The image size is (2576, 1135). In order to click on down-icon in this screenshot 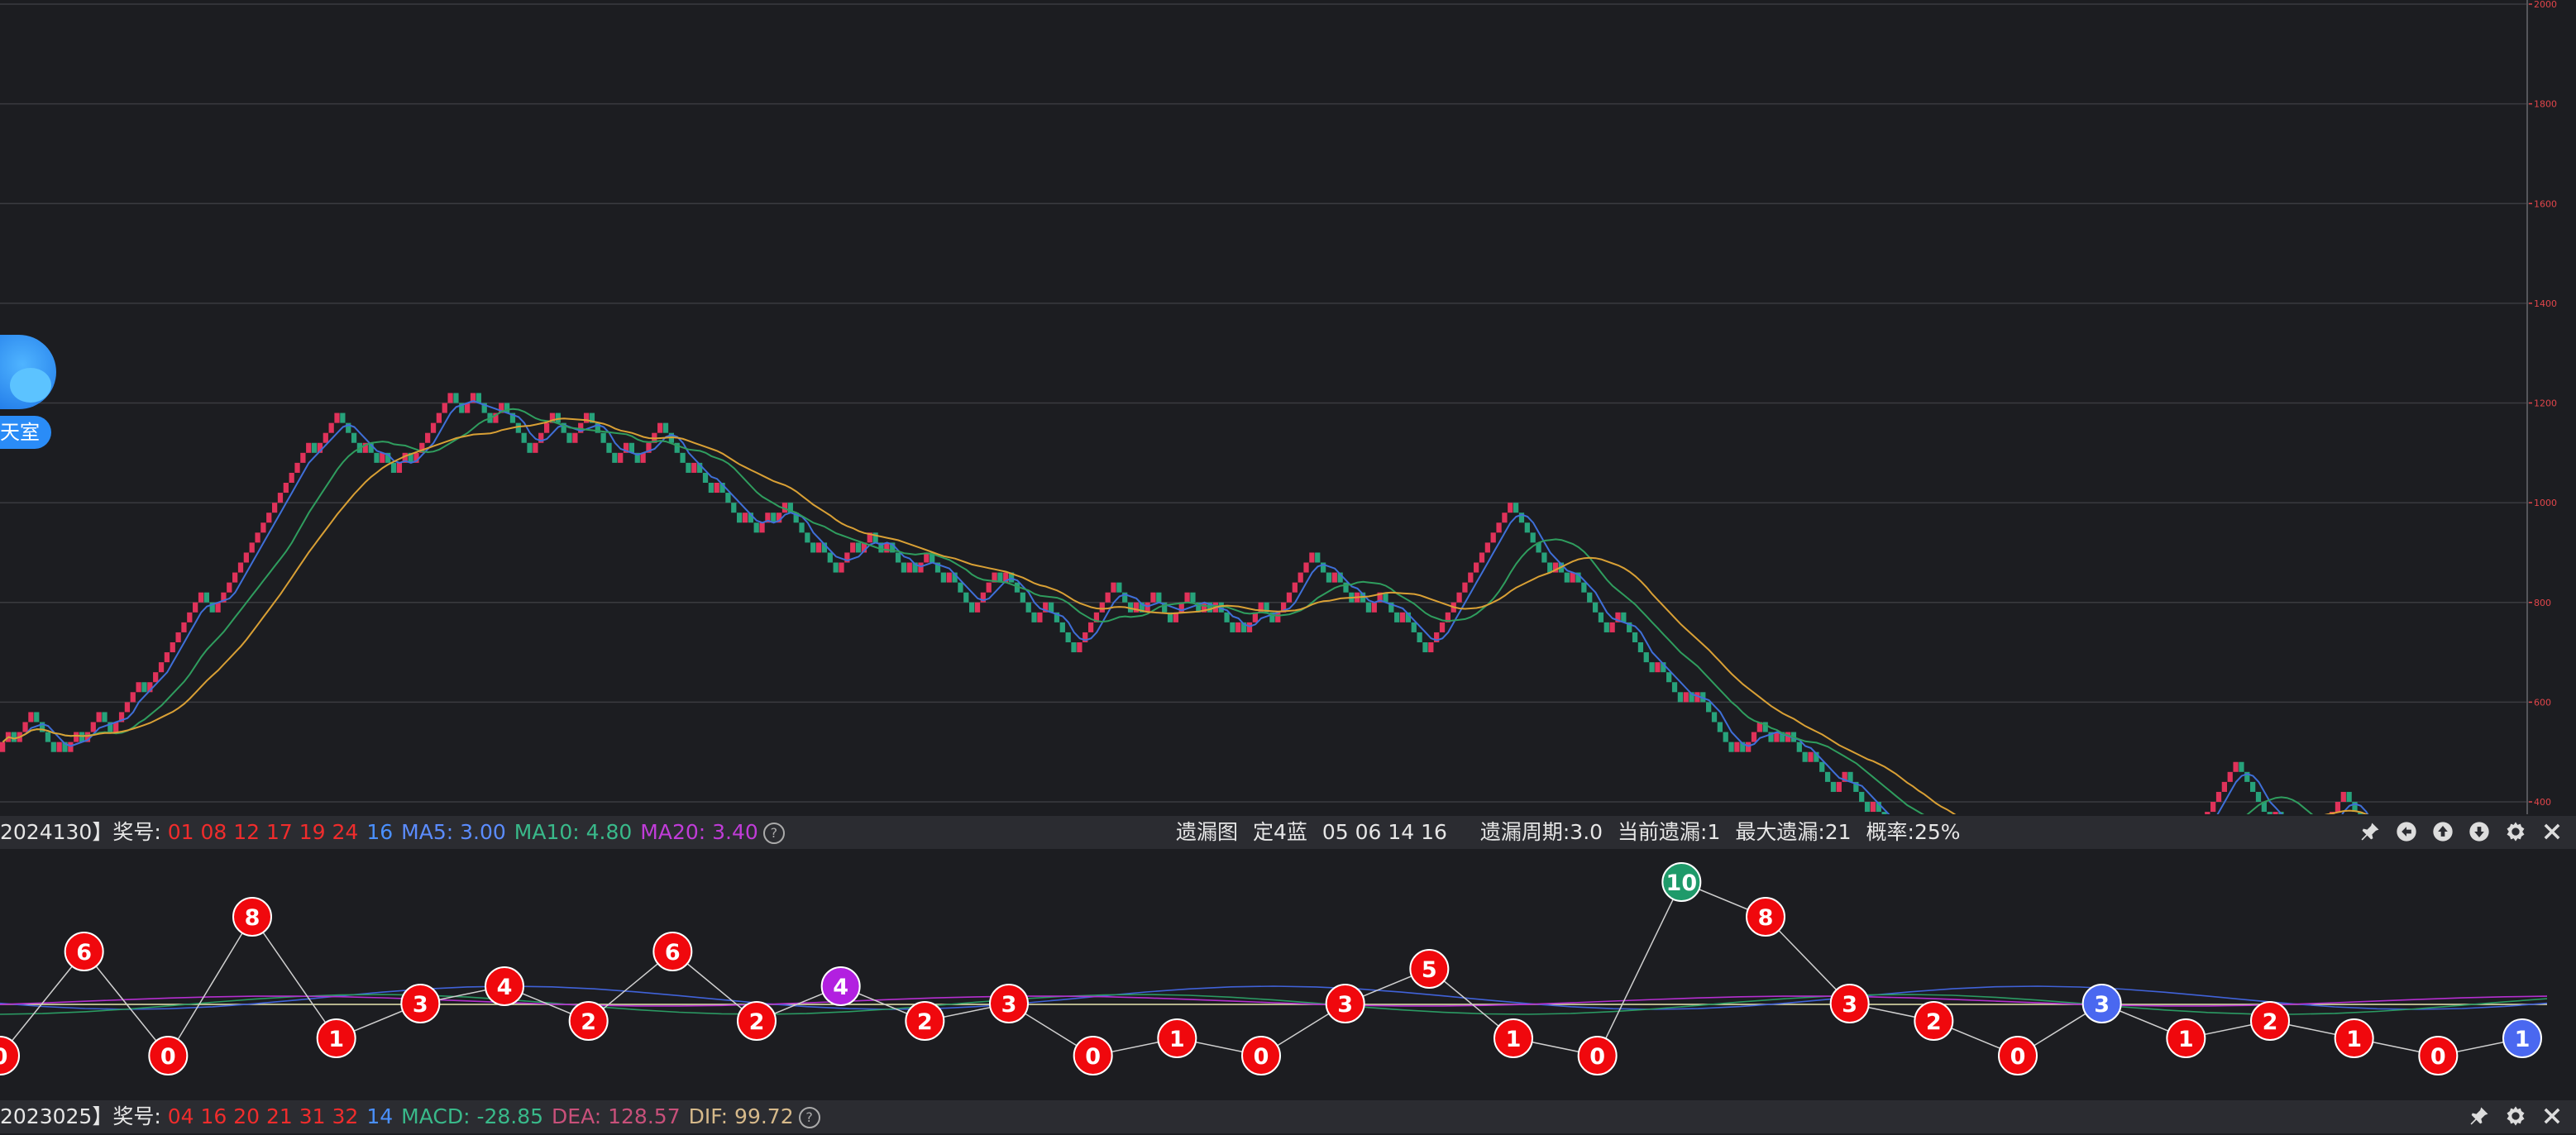, I will do `click(2479, 832)`.